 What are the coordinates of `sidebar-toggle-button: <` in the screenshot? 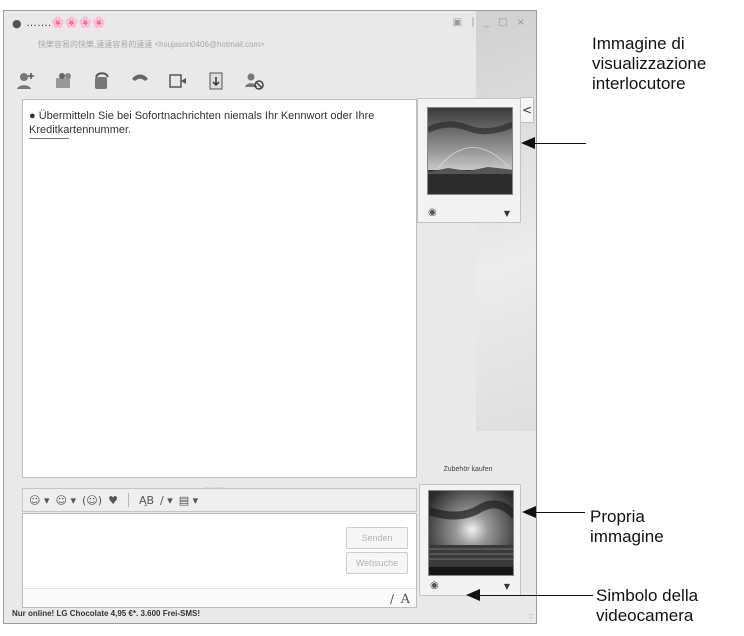 It's located at (527, 110).